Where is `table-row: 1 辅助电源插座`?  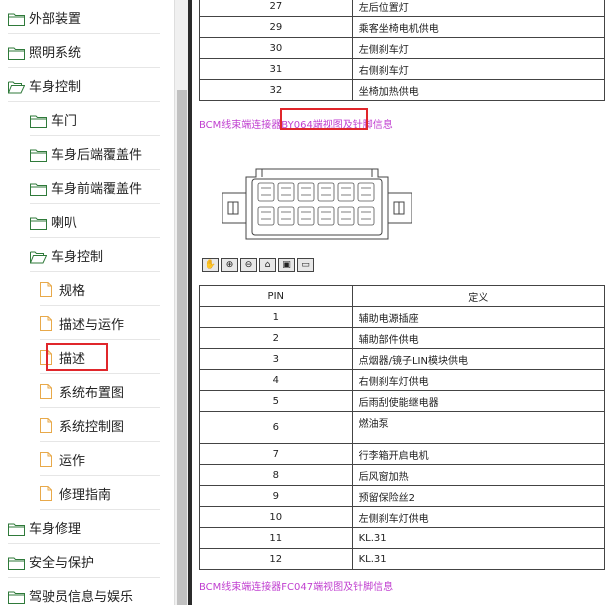
table-row: 1 辅助电源插座 is located at coordinates (402, 317).